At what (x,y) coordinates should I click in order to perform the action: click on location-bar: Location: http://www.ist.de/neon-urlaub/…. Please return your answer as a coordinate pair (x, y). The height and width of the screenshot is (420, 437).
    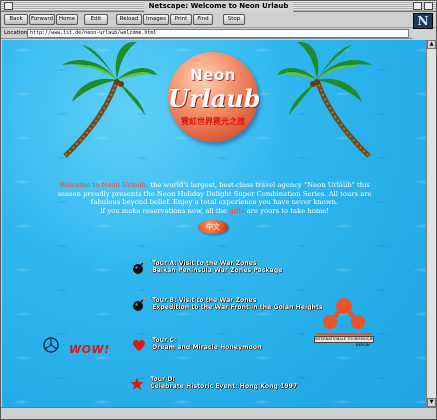
    Looking at the image, I should click on (207, 33).